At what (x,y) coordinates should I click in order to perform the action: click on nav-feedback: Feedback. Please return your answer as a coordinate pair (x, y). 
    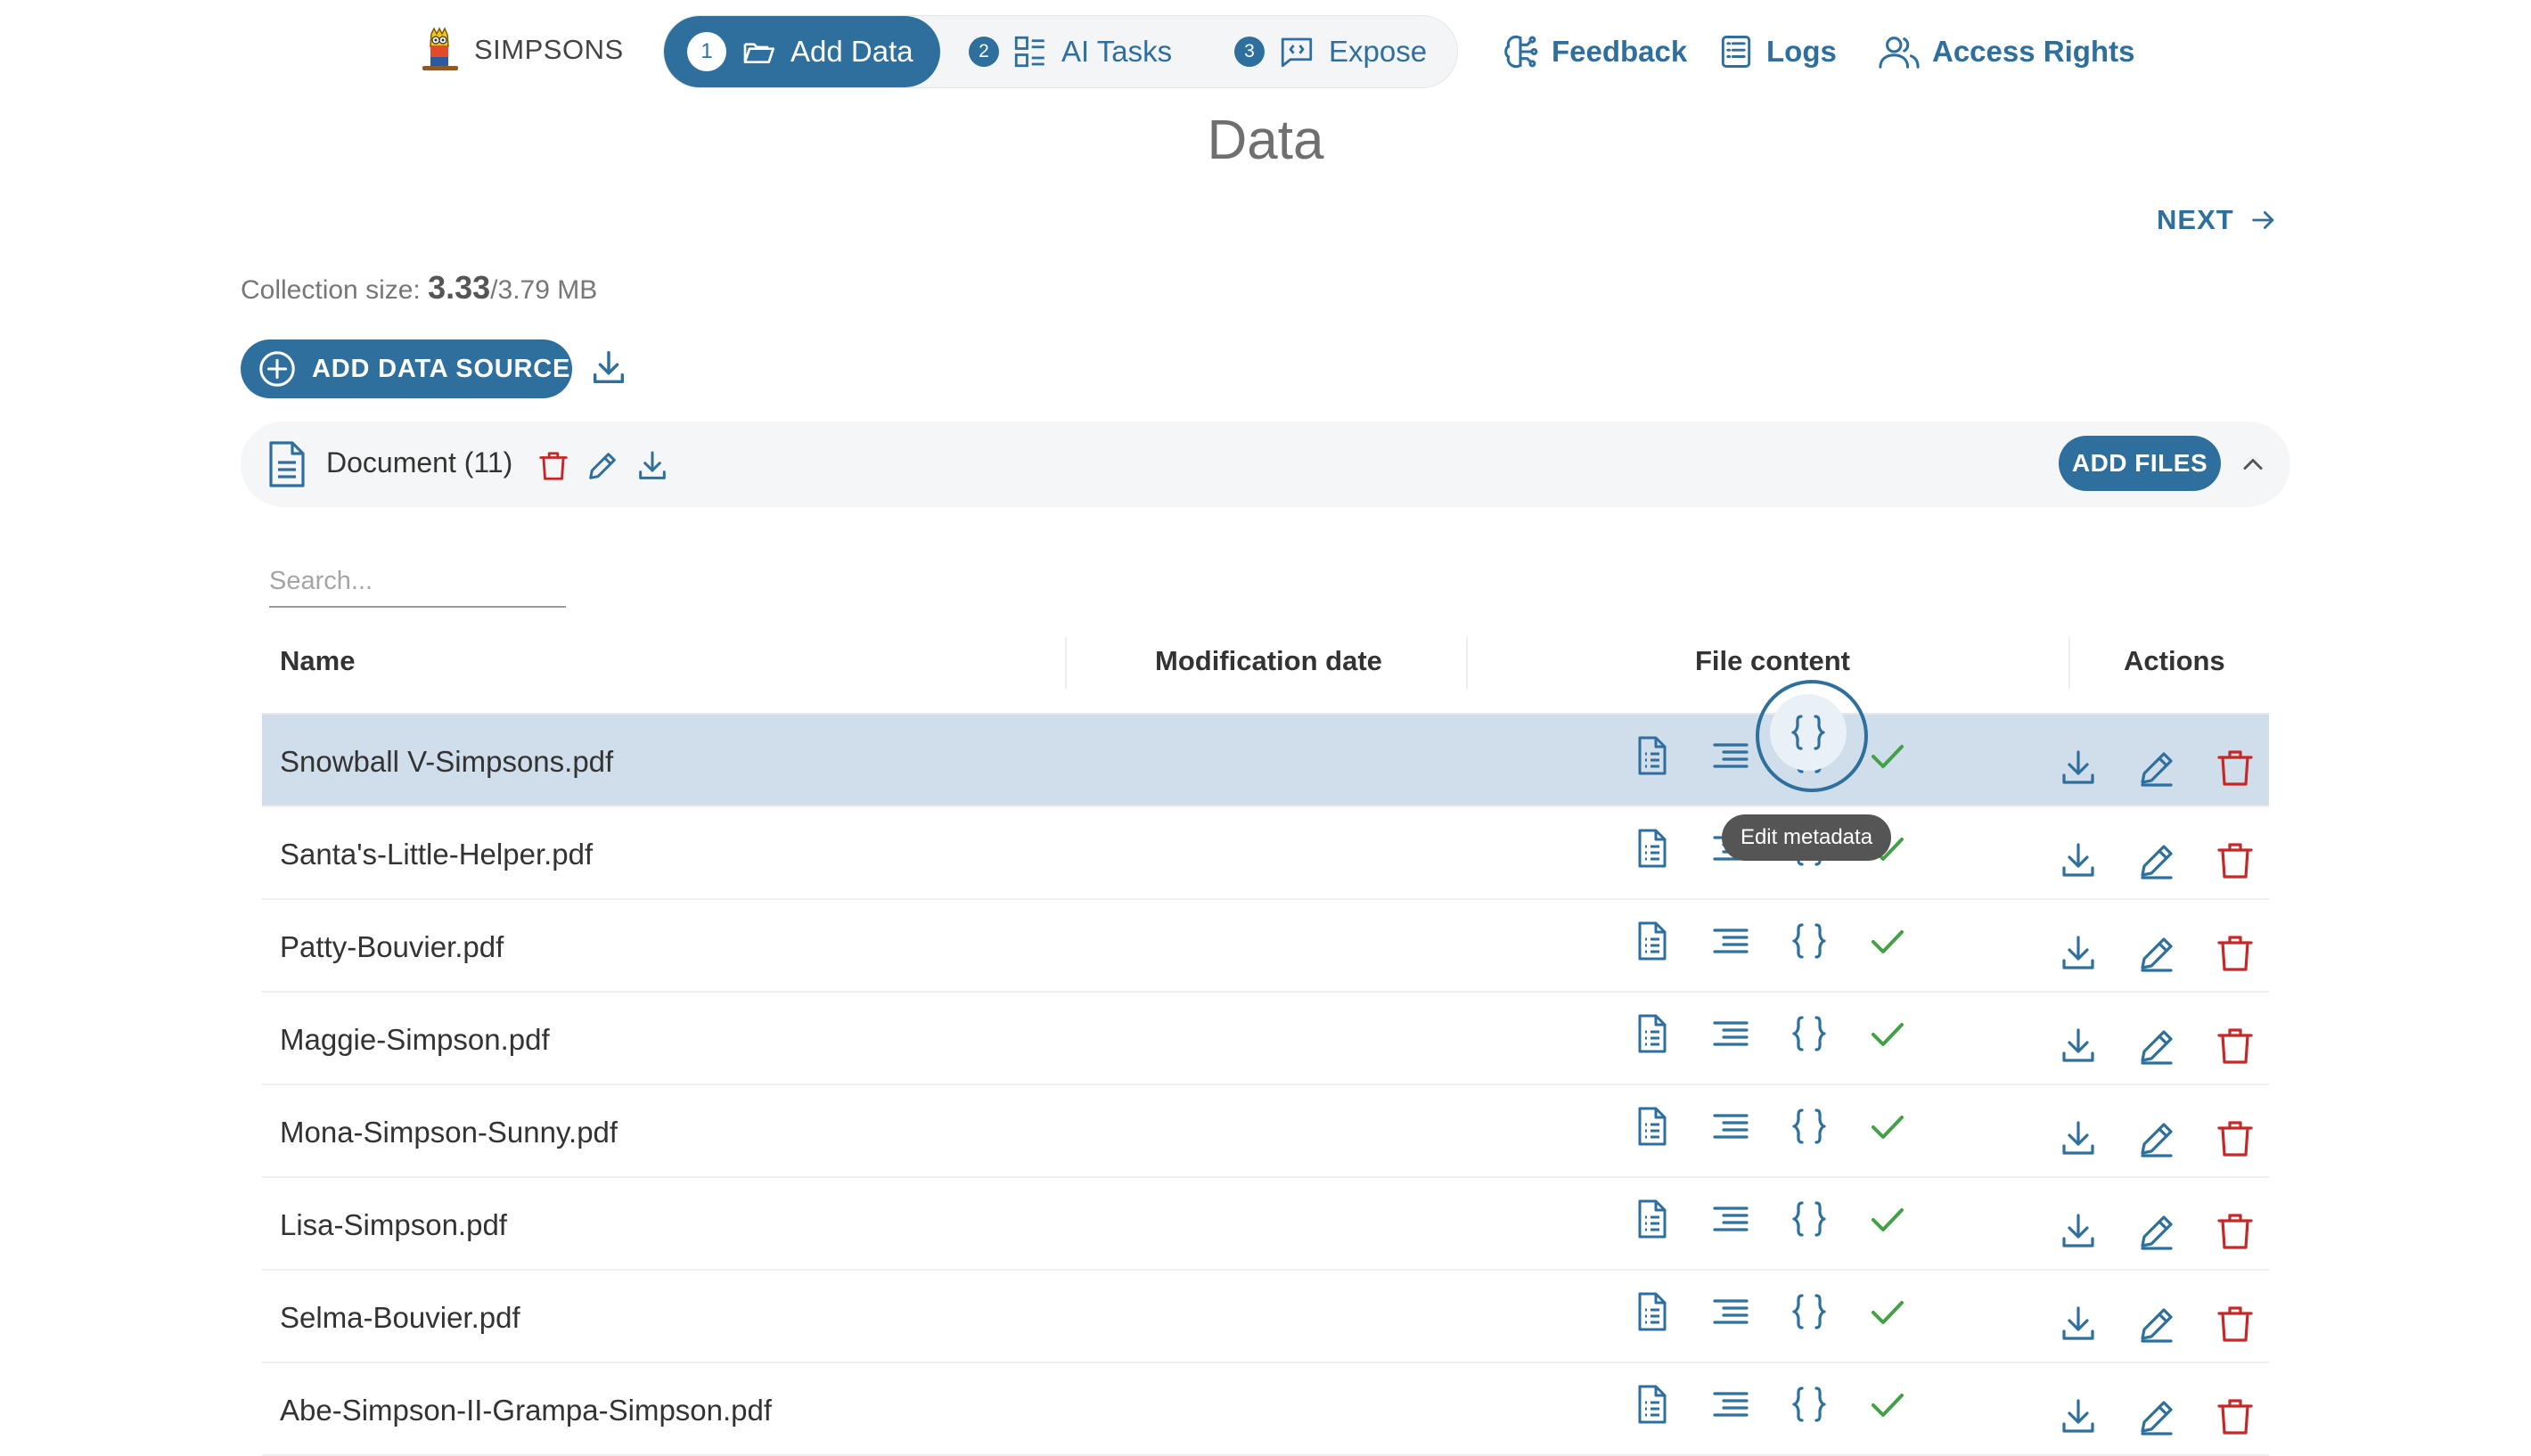
    Looking at the image, I should click on (1593, 52).